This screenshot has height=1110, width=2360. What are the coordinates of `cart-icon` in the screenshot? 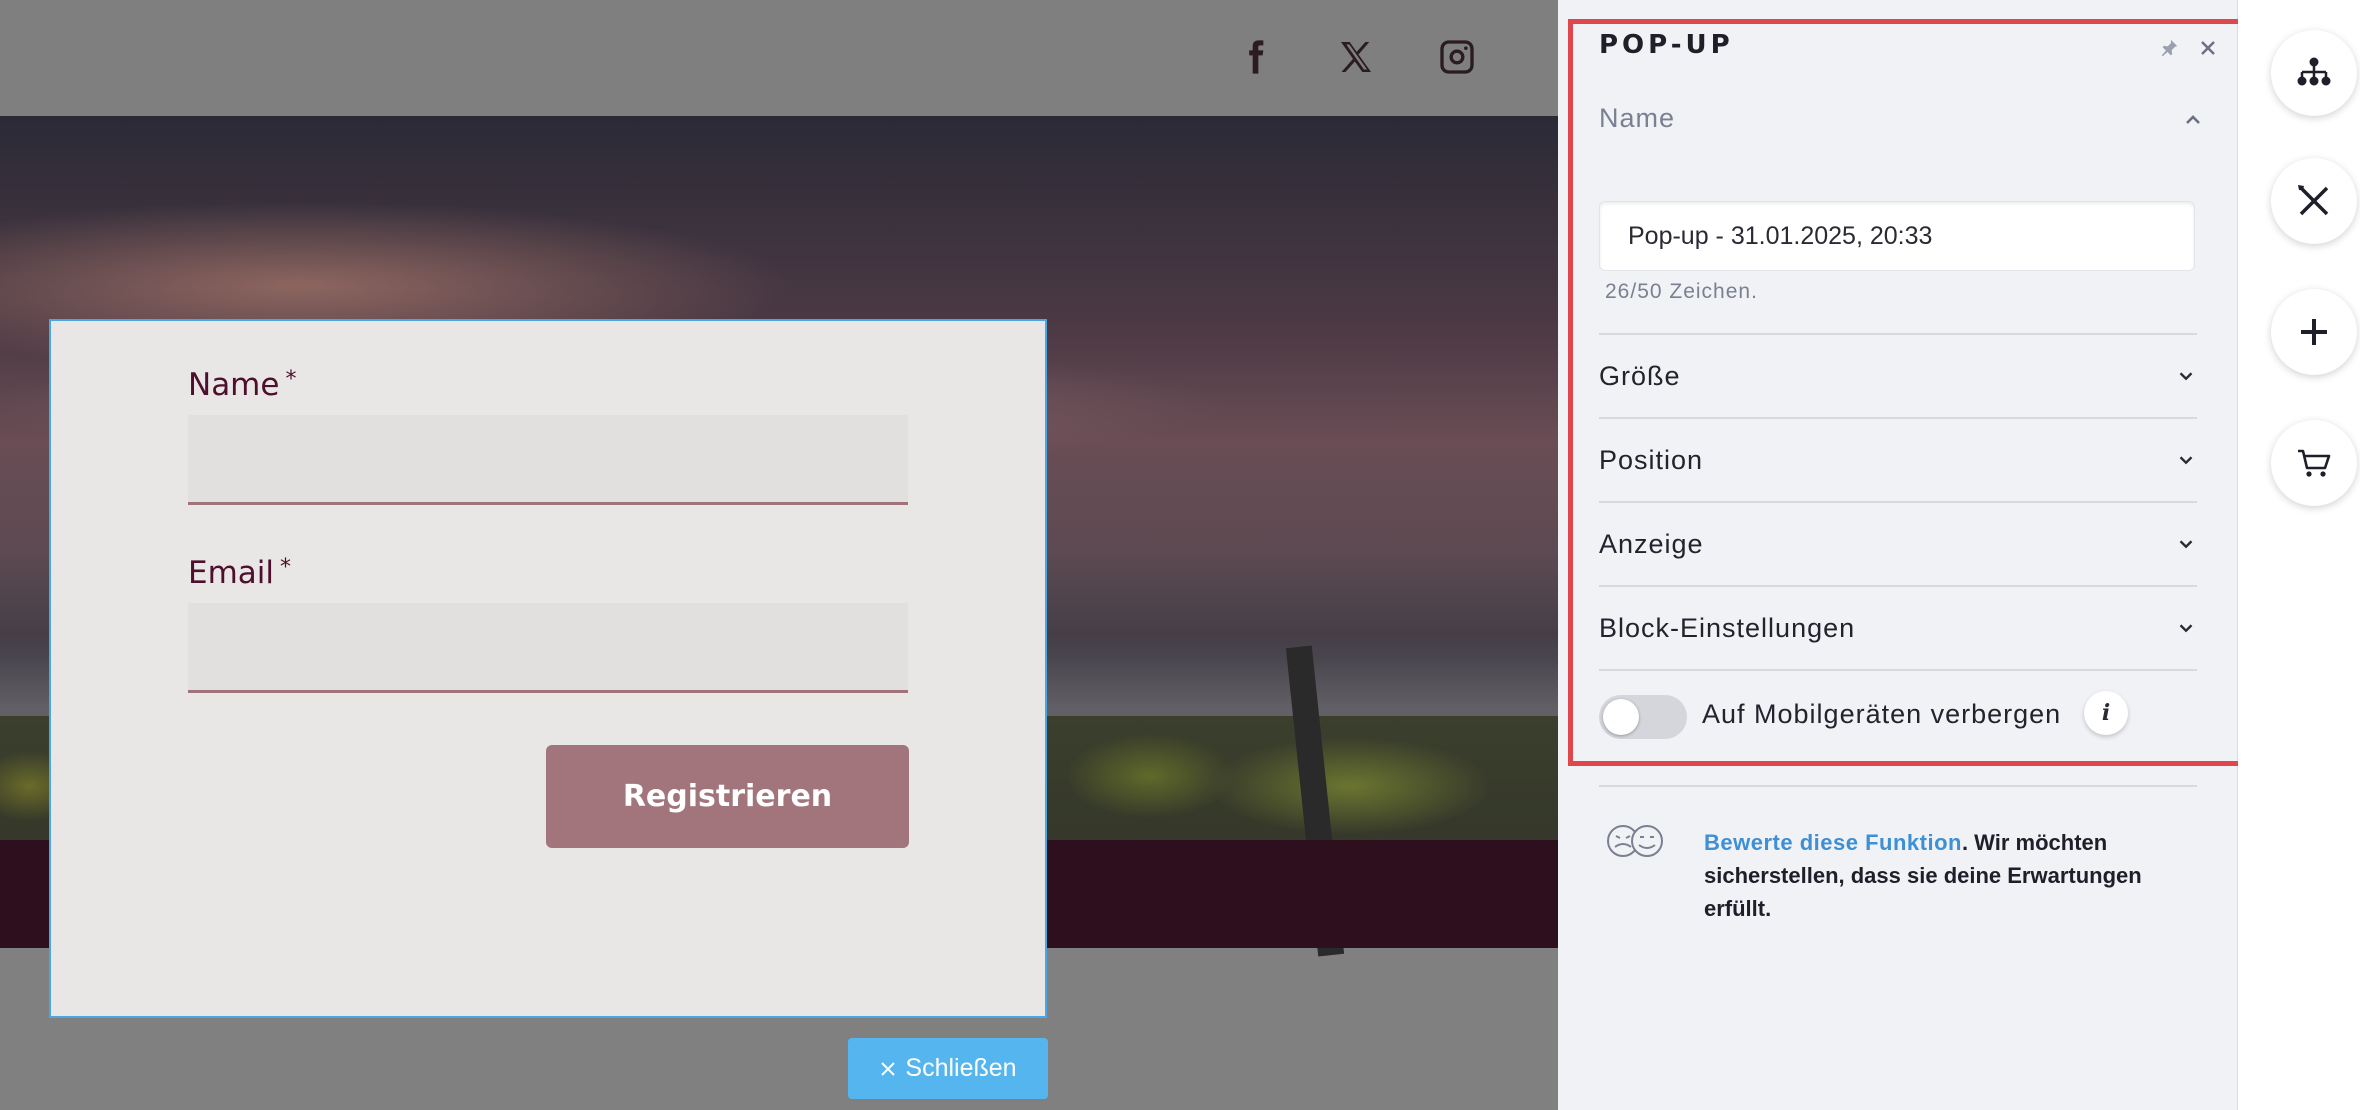 It's located at (2314, 463).